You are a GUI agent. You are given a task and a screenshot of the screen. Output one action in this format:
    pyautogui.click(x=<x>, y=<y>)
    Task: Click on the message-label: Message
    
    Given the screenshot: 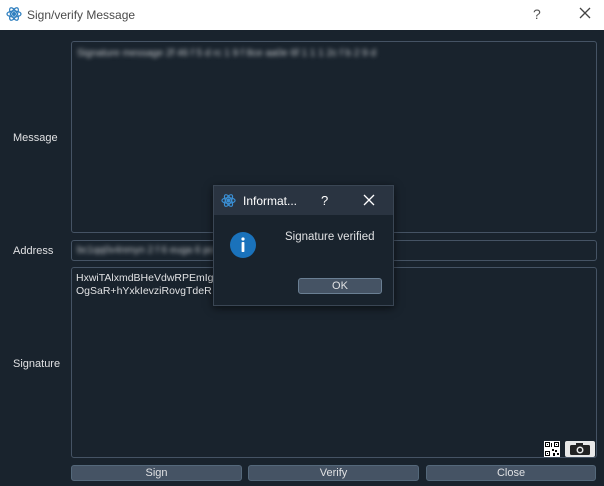 What is the action you would take?
    pyautogui.click(x=35, y=138)
    